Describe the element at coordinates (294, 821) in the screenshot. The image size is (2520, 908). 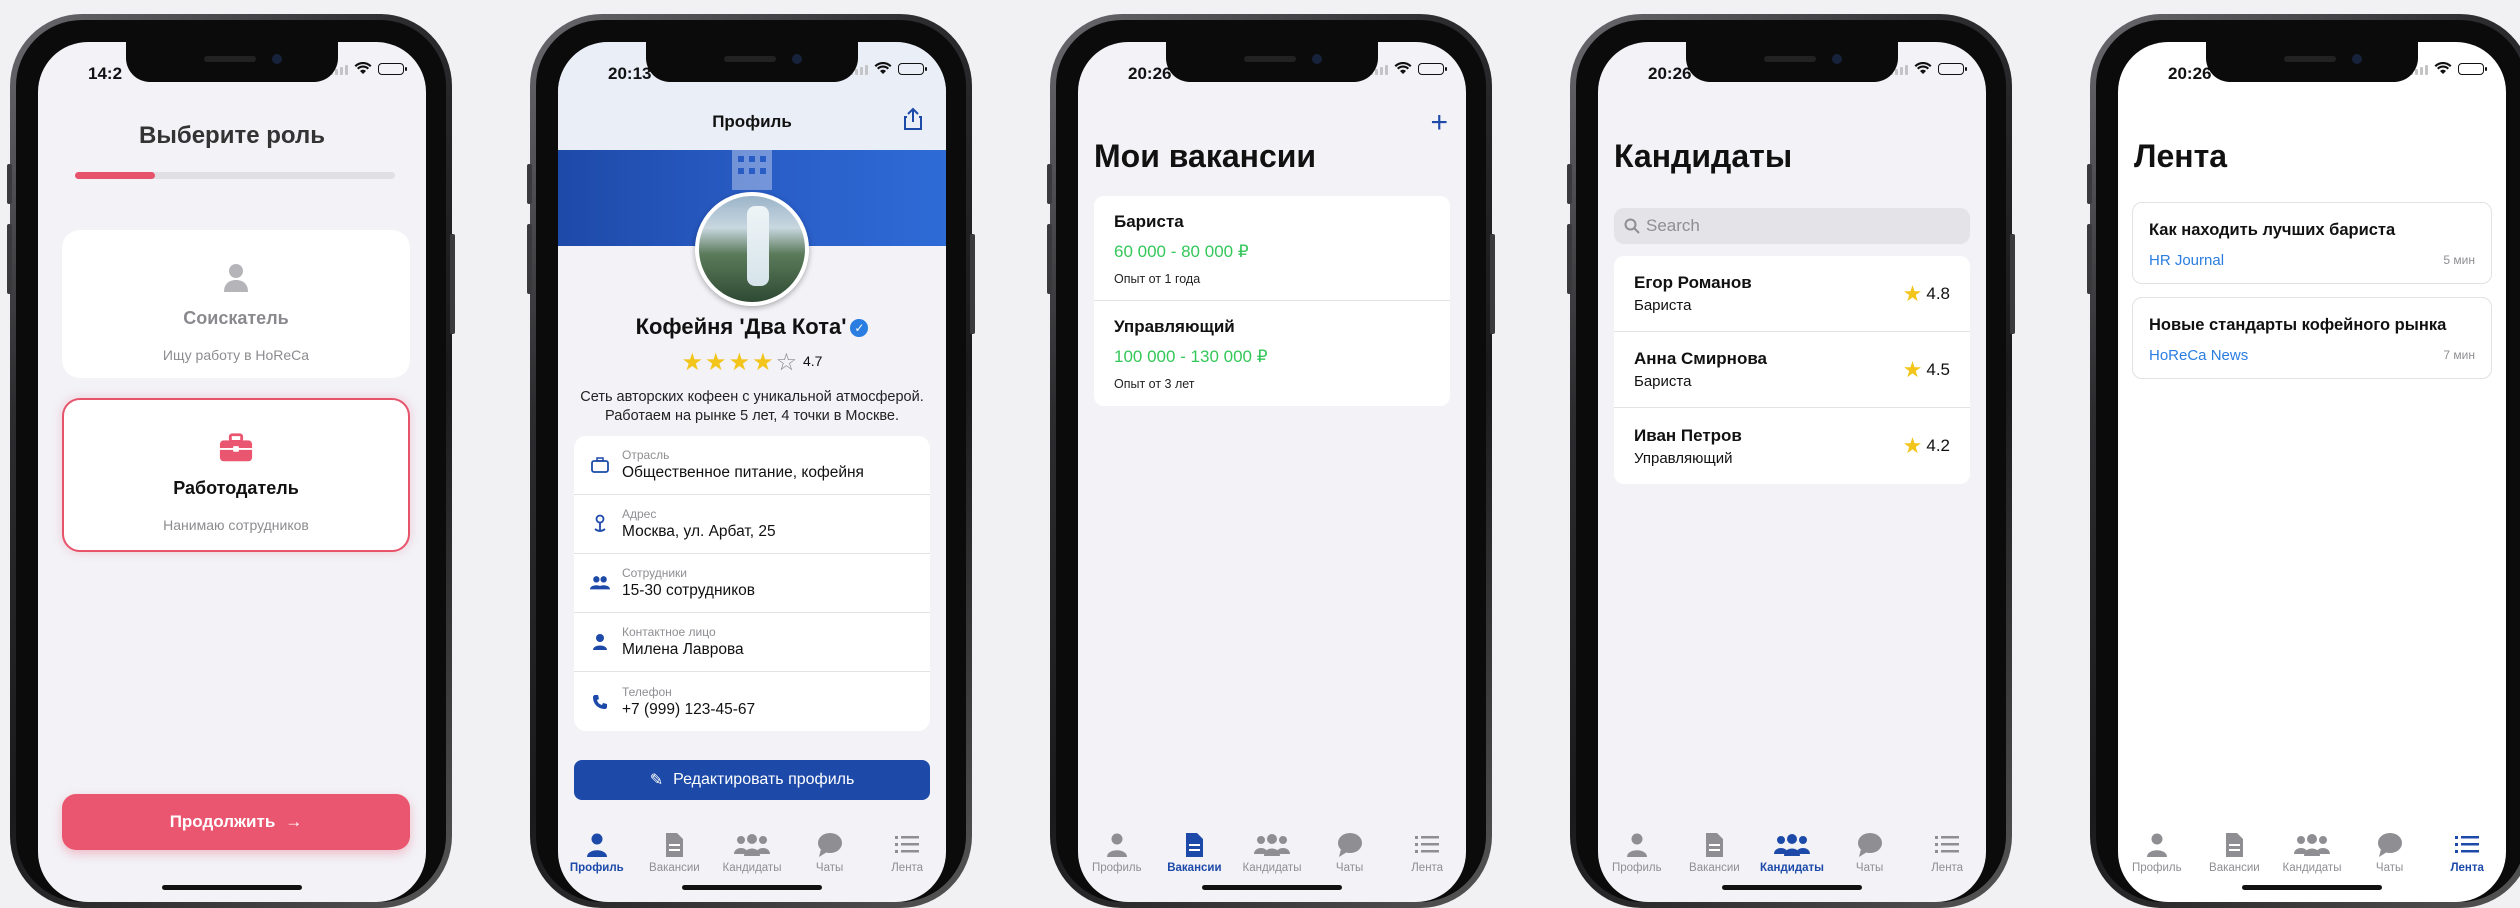
I see `arrow-right-icon: →` at that location.